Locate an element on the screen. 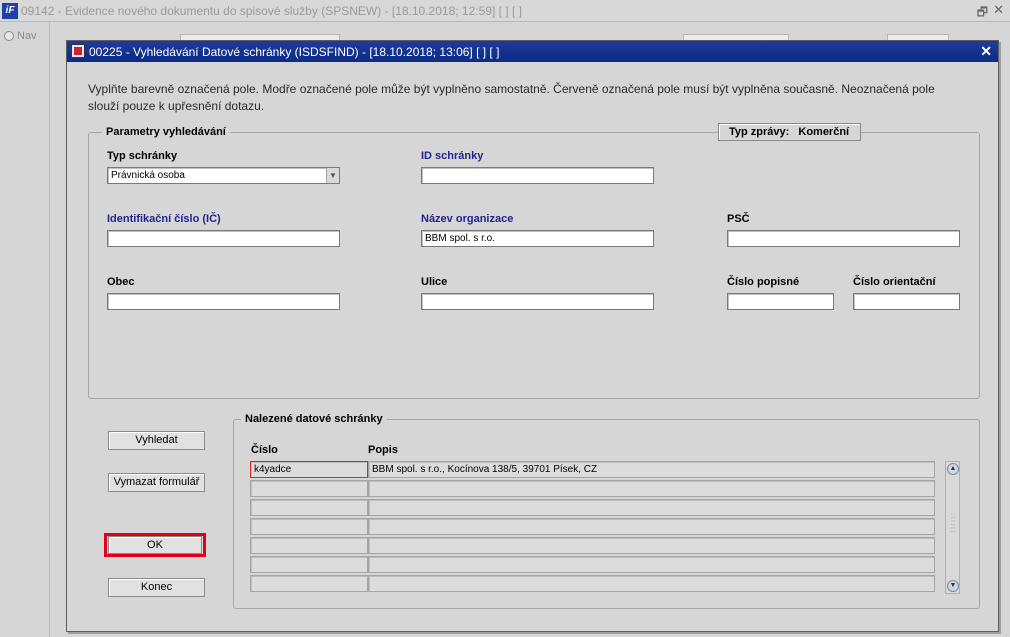 The height and width of the screenshot is (637, 1010). column-header-cislo: Číslo is located at coordinates (264, 450).